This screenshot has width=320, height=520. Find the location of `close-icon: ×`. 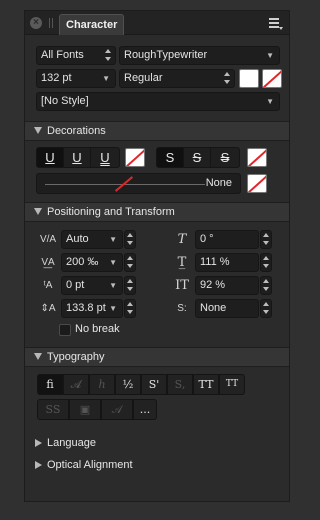

close-icon: × is located at coordinates (36, 23).